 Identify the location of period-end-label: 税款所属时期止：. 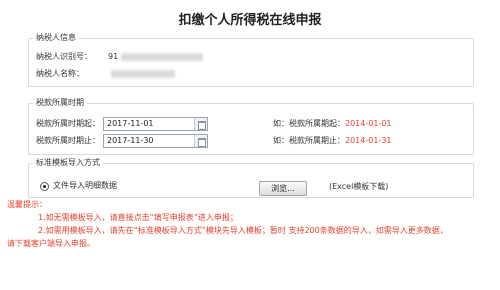
(68, 140).